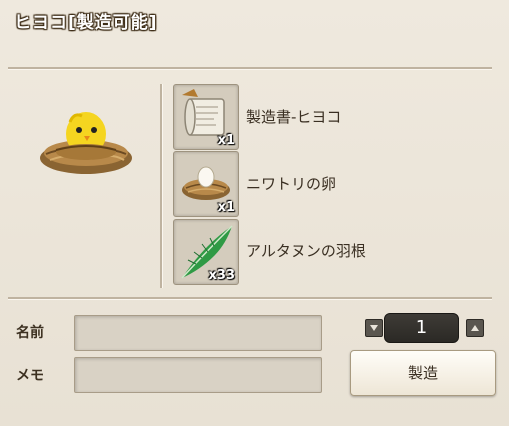 The image size is (509, 426). I want to click on make-button: 製造, so click(423, 373).